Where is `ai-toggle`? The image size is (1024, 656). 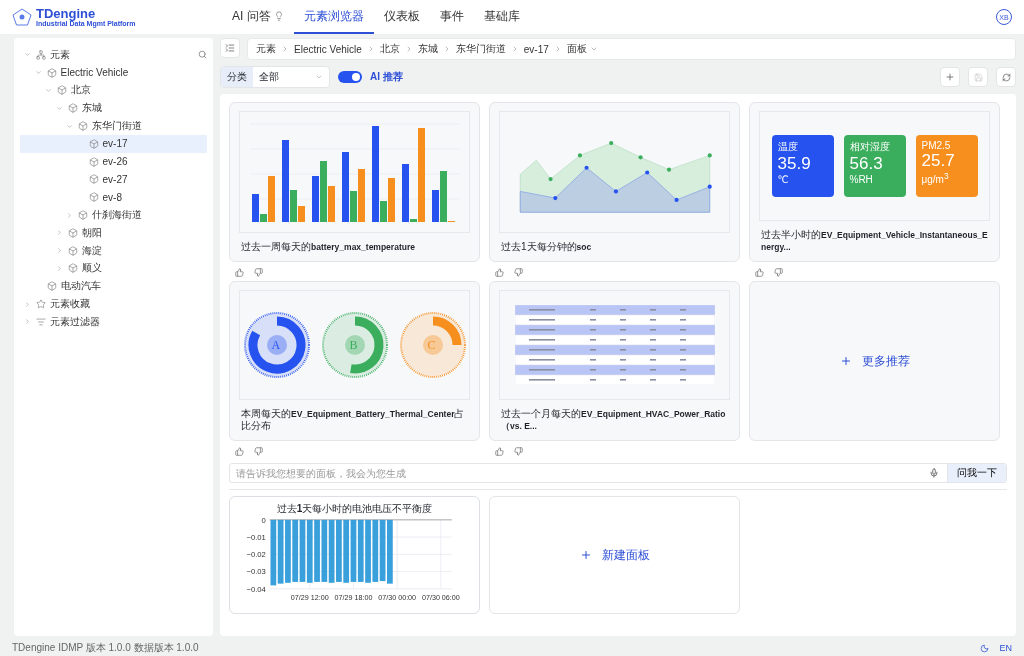
ai-toggle is located at coordinates (350, 77).